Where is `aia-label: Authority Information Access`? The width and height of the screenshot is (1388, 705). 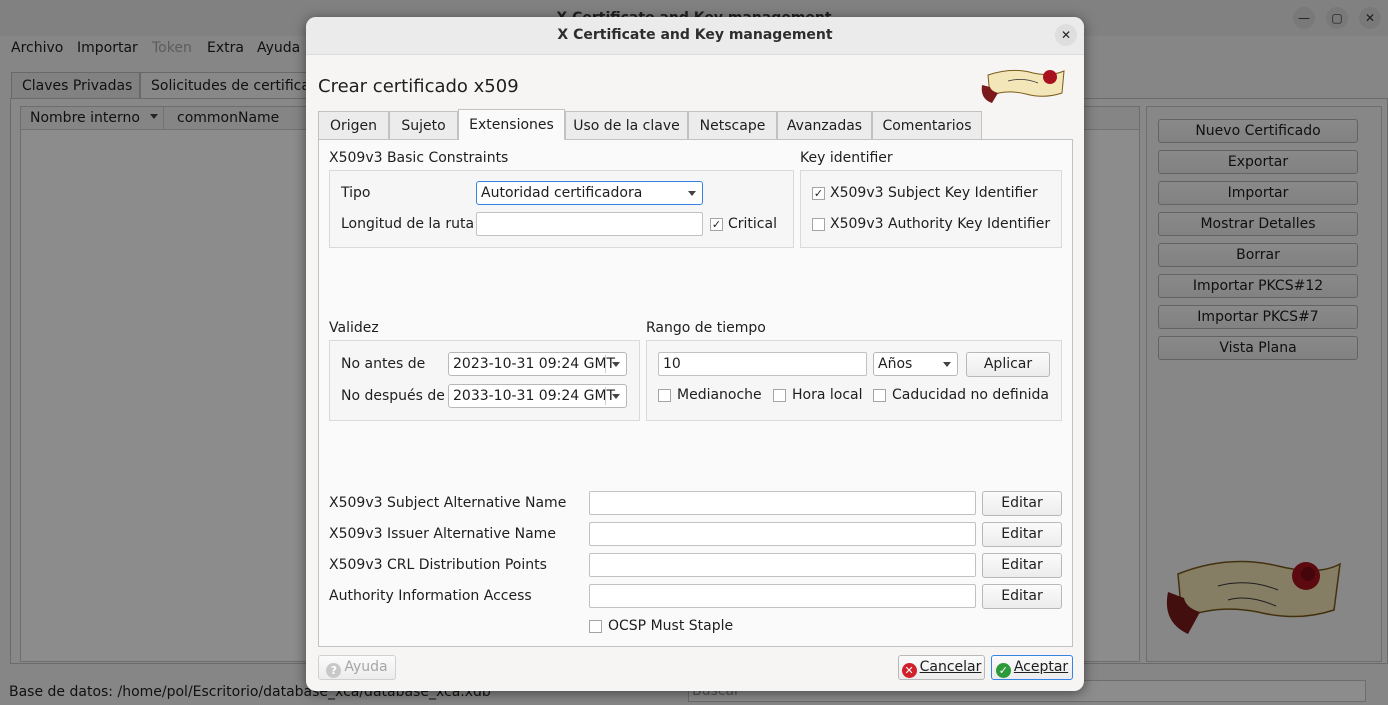 aia-label: Authority Information Access is located at coordinates (430, 596).